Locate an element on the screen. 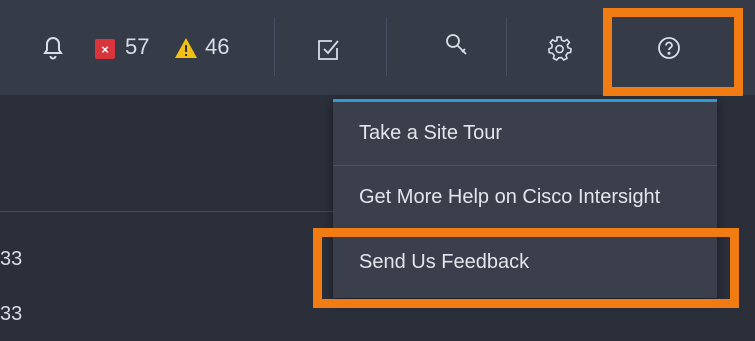 The image size is (755, 341). menu-item-more-help: Get More Help on Cisco Intersight is located at coordinates (525, 198).